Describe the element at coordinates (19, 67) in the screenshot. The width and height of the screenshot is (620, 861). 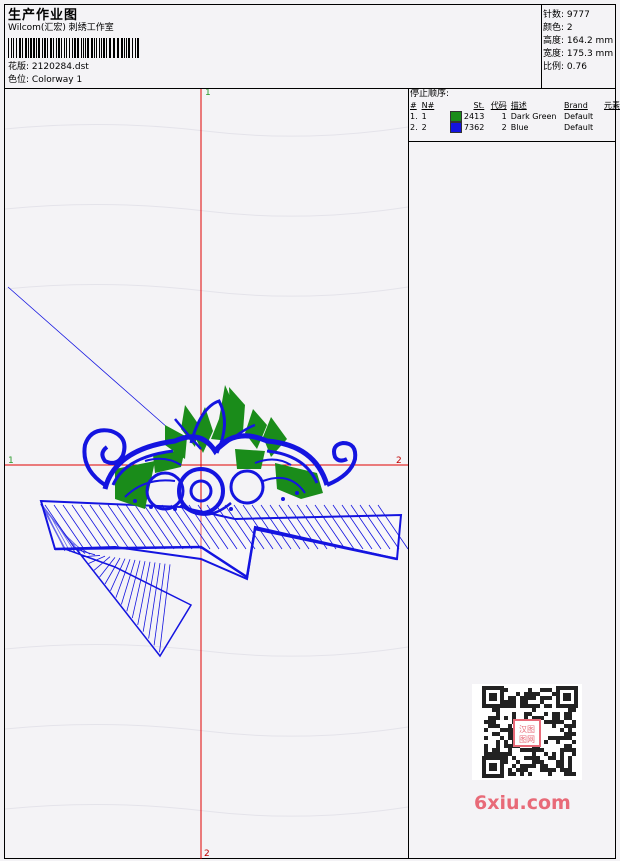
I see `design-label: 花版:` at that location.